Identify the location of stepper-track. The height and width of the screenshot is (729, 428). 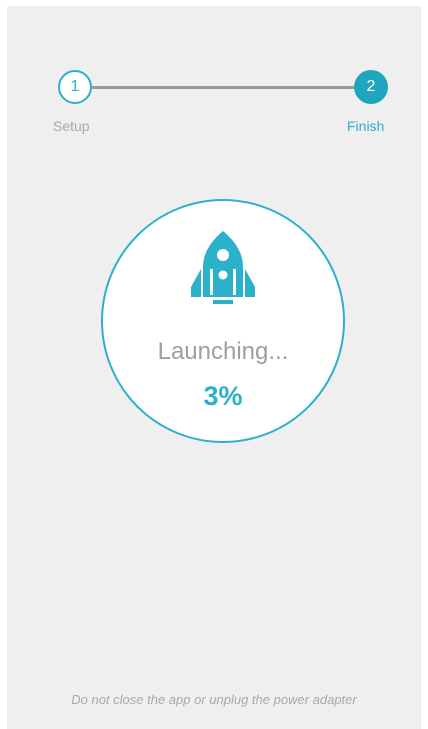
(223, 87).